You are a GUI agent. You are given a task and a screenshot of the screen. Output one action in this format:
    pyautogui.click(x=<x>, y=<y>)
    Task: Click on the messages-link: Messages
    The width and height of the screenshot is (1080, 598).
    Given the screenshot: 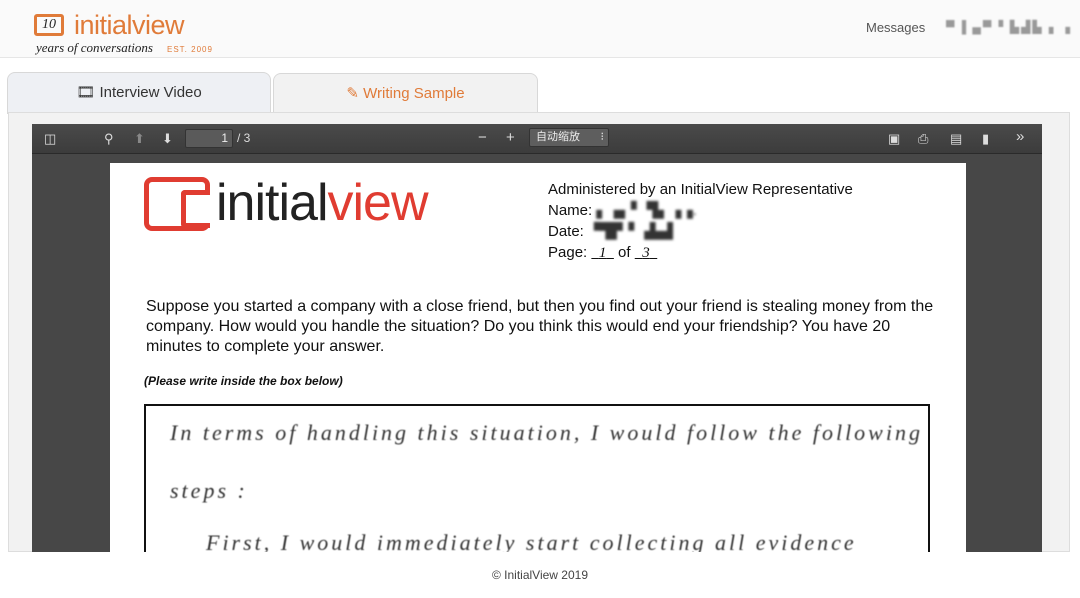 What is the action you would take?
    pyautogui.click(x=895, y=27)
    